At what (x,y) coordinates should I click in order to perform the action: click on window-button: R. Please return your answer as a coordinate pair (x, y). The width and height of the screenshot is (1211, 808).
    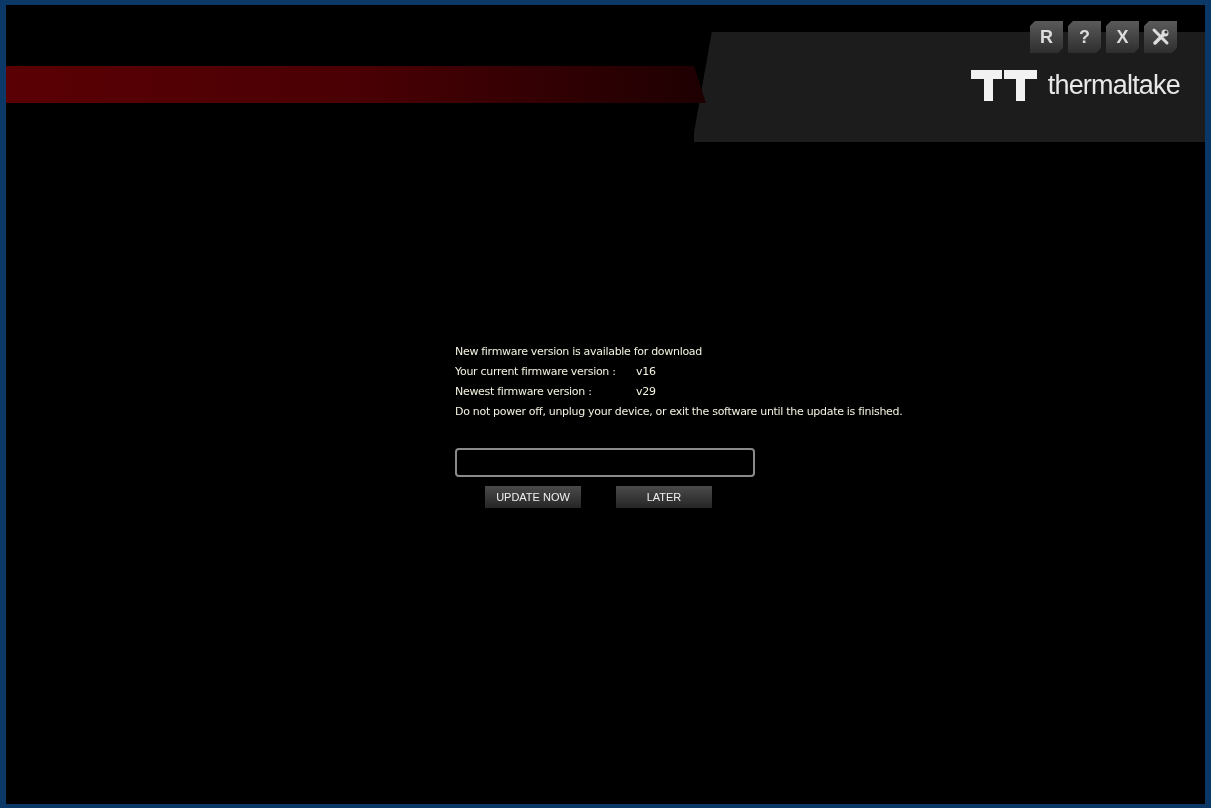
    Looking at the image, I should click on (1046, 37).